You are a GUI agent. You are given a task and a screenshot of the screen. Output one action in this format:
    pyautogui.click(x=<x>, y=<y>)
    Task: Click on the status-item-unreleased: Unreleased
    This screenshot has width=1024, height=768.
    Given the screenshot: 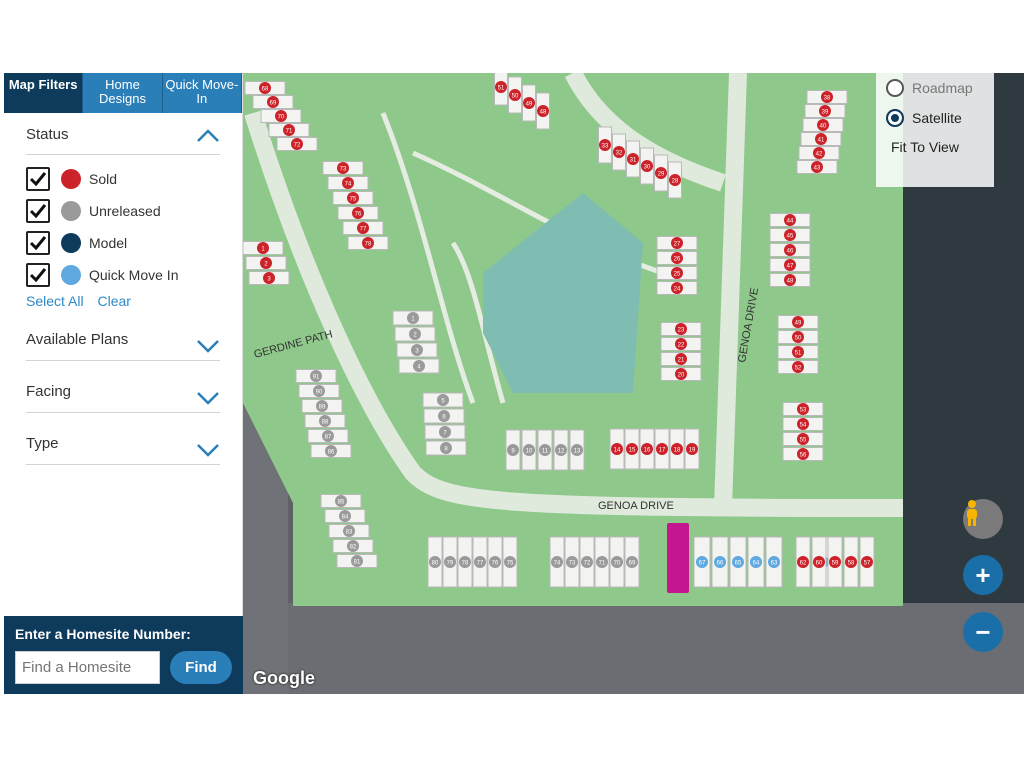 What is the action you would take?
    pyautogui.click(x=134, y=211)
    